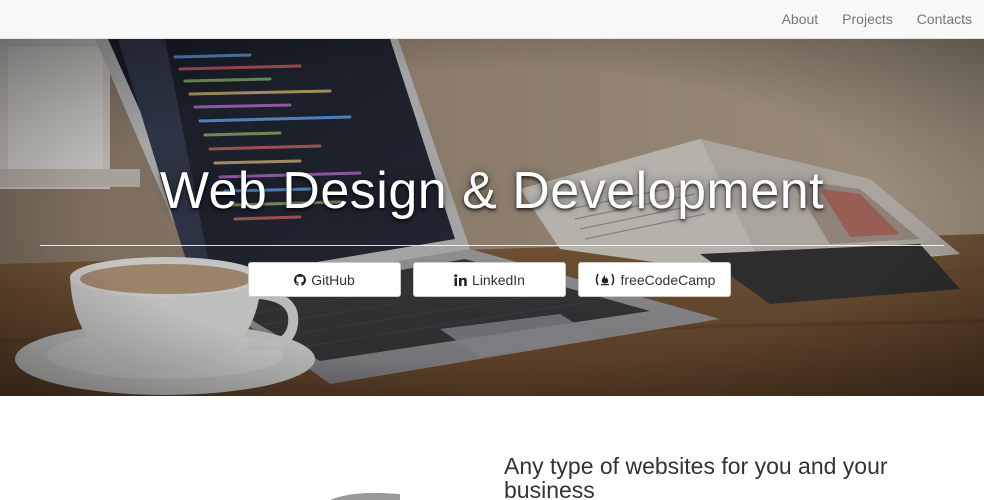 This screenshot has height=500, width=984. Describe the element at coordinates (492, 19) in the screenshot. I see `top-navbar: About Projects Contacts` at that location.